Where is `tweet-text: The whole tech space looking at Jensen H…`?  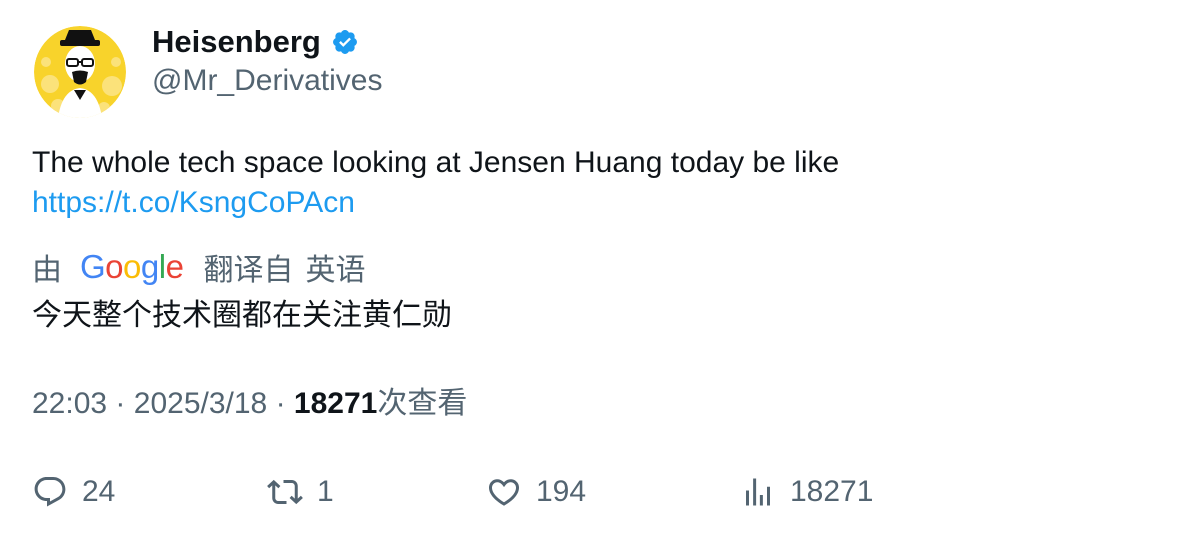
tweet-text: The whole tech space looking at Jensen H… is located at coordinates (436, 162).